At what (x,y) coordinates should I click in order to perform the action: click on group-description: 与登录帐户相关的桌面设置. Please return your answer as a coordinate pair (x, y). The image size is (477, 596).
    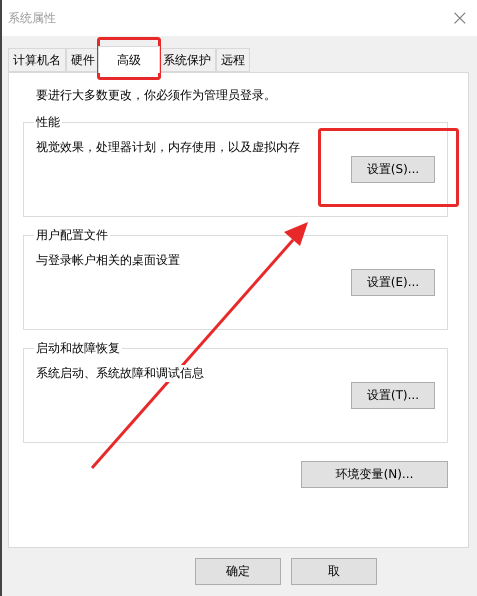
    Looking at the image, I should click on (108, 260).